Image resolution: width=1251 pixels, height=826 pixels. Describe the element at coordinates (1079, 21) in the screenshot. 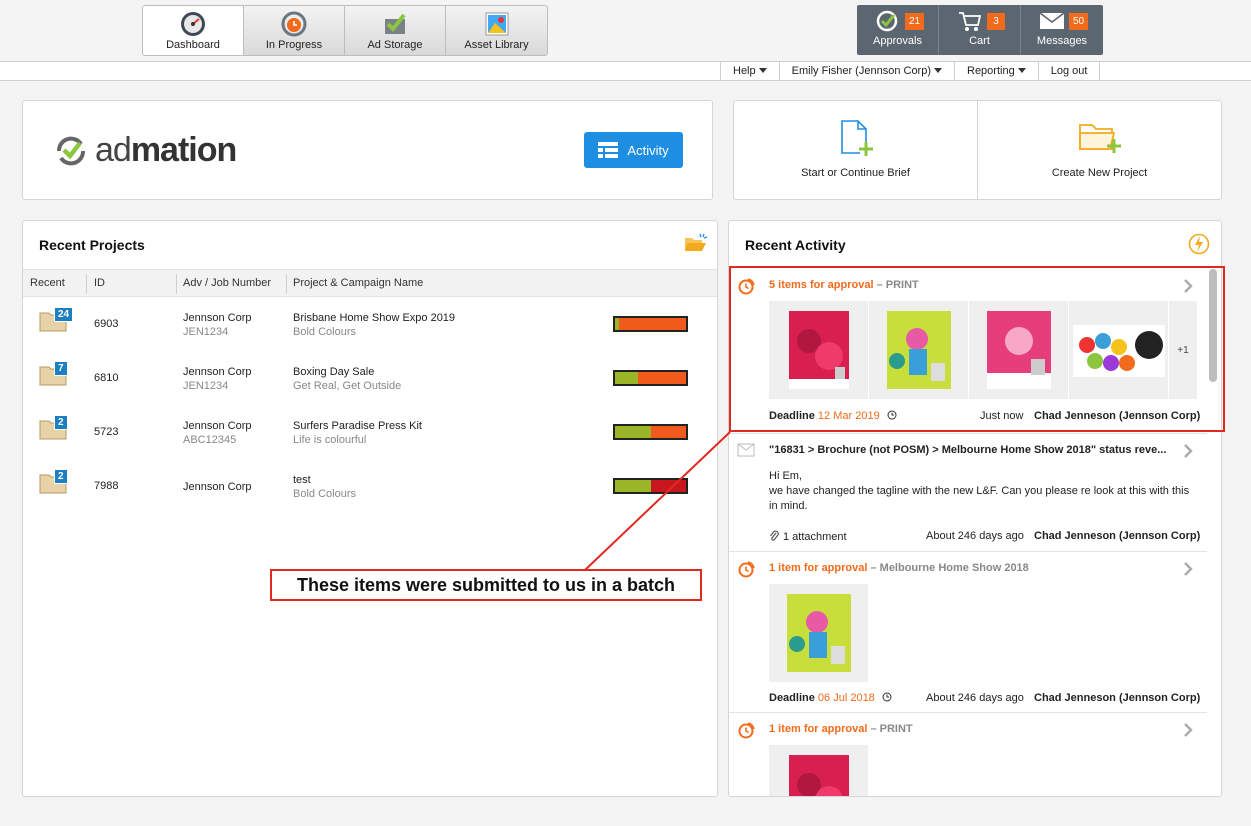

I see `messages-count: 50` at that location.